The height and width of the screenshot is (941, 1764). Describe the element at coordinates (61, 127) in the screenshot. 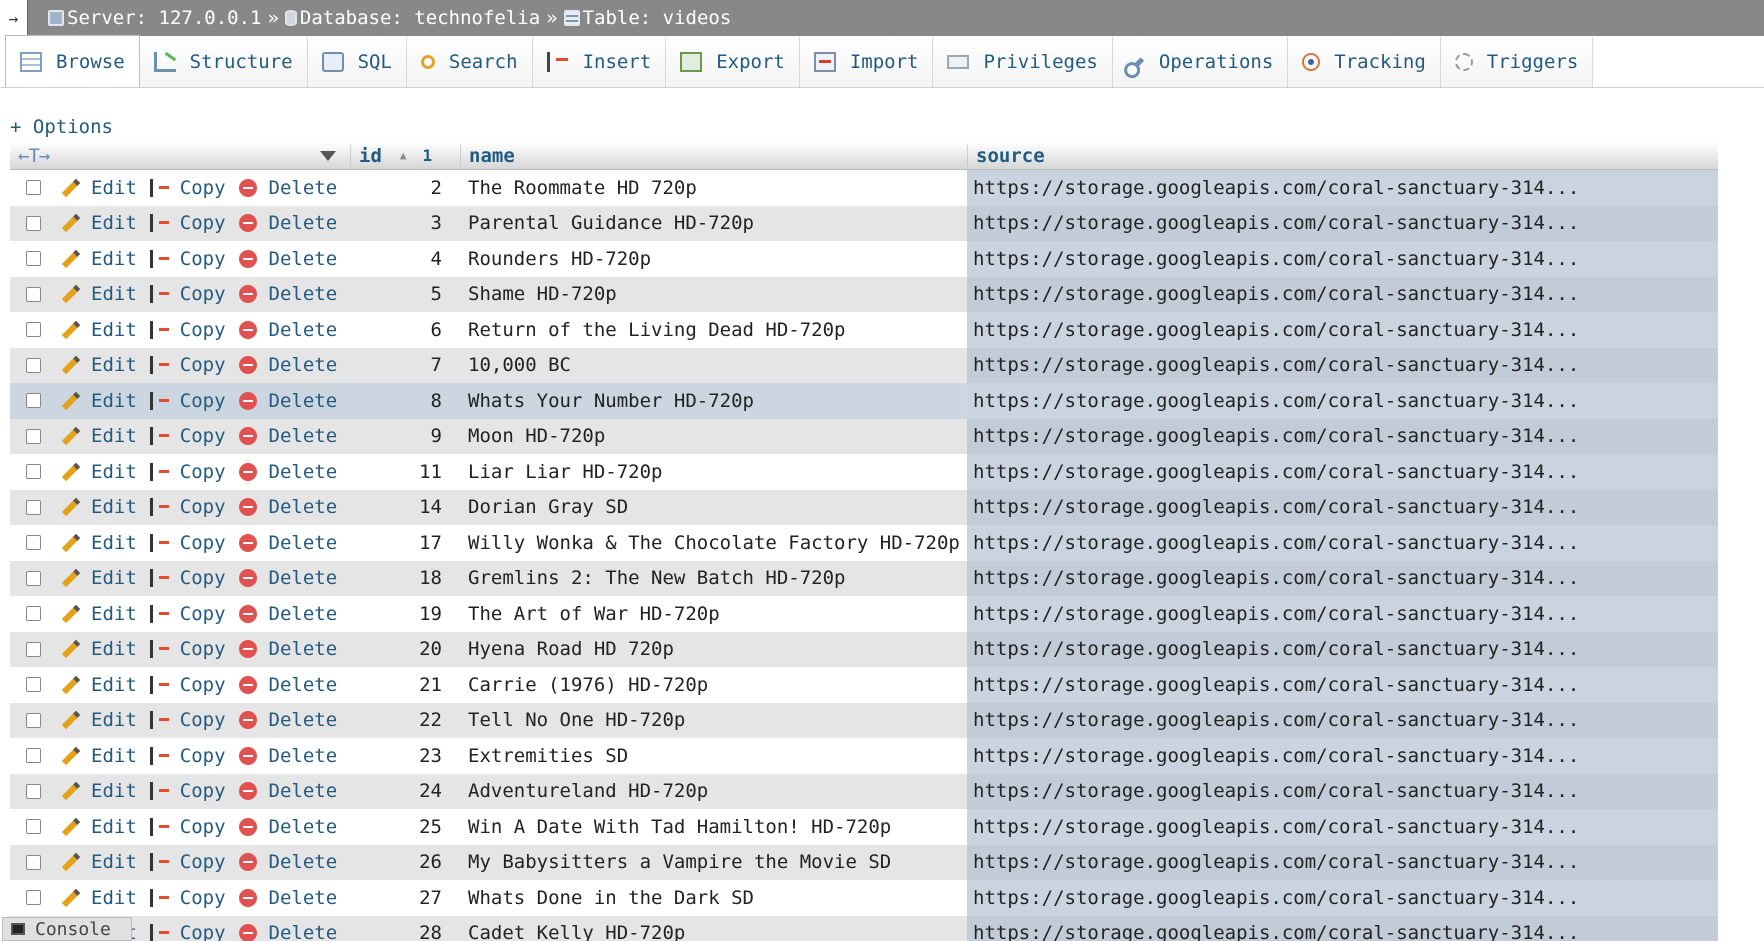

I see `options-toggle: + Options` at that location.